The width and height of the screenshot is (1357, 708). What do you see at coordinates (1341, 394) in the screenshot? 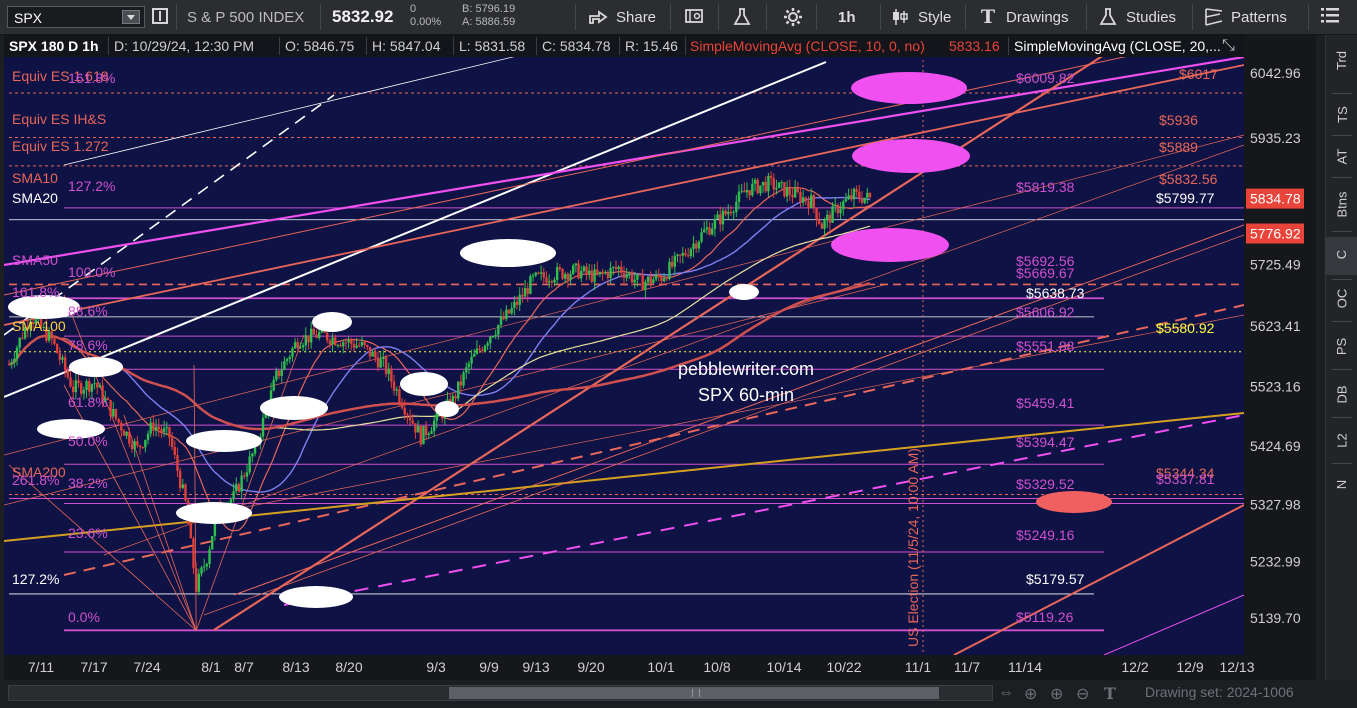
I see `sidebar-item-db: DB` at bounding box center [1341, 394].